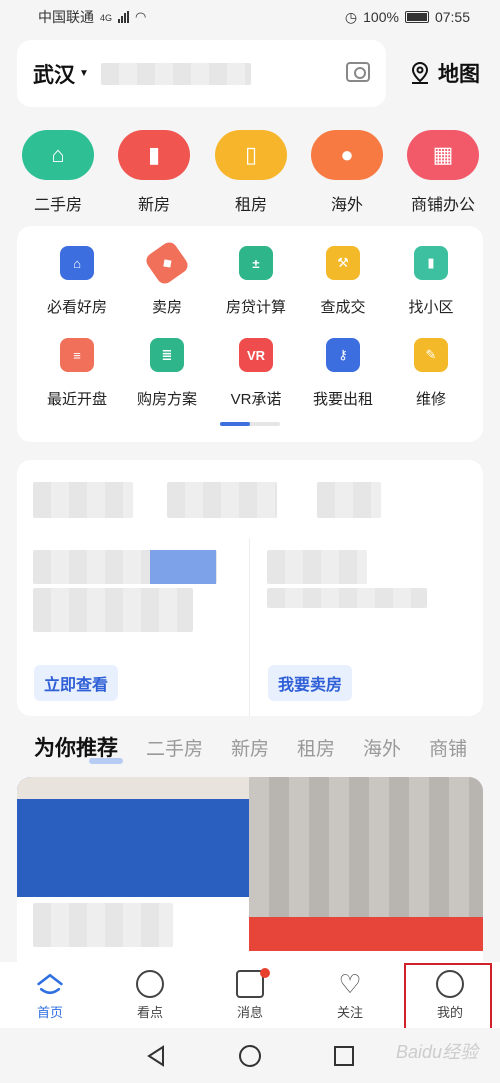 The width and height of the screenshot is (500, 1083). What do you see at coordinates (54, 74) in the screenshot?
I see `city-selector: 武汉` at bounding box center [54, 74].